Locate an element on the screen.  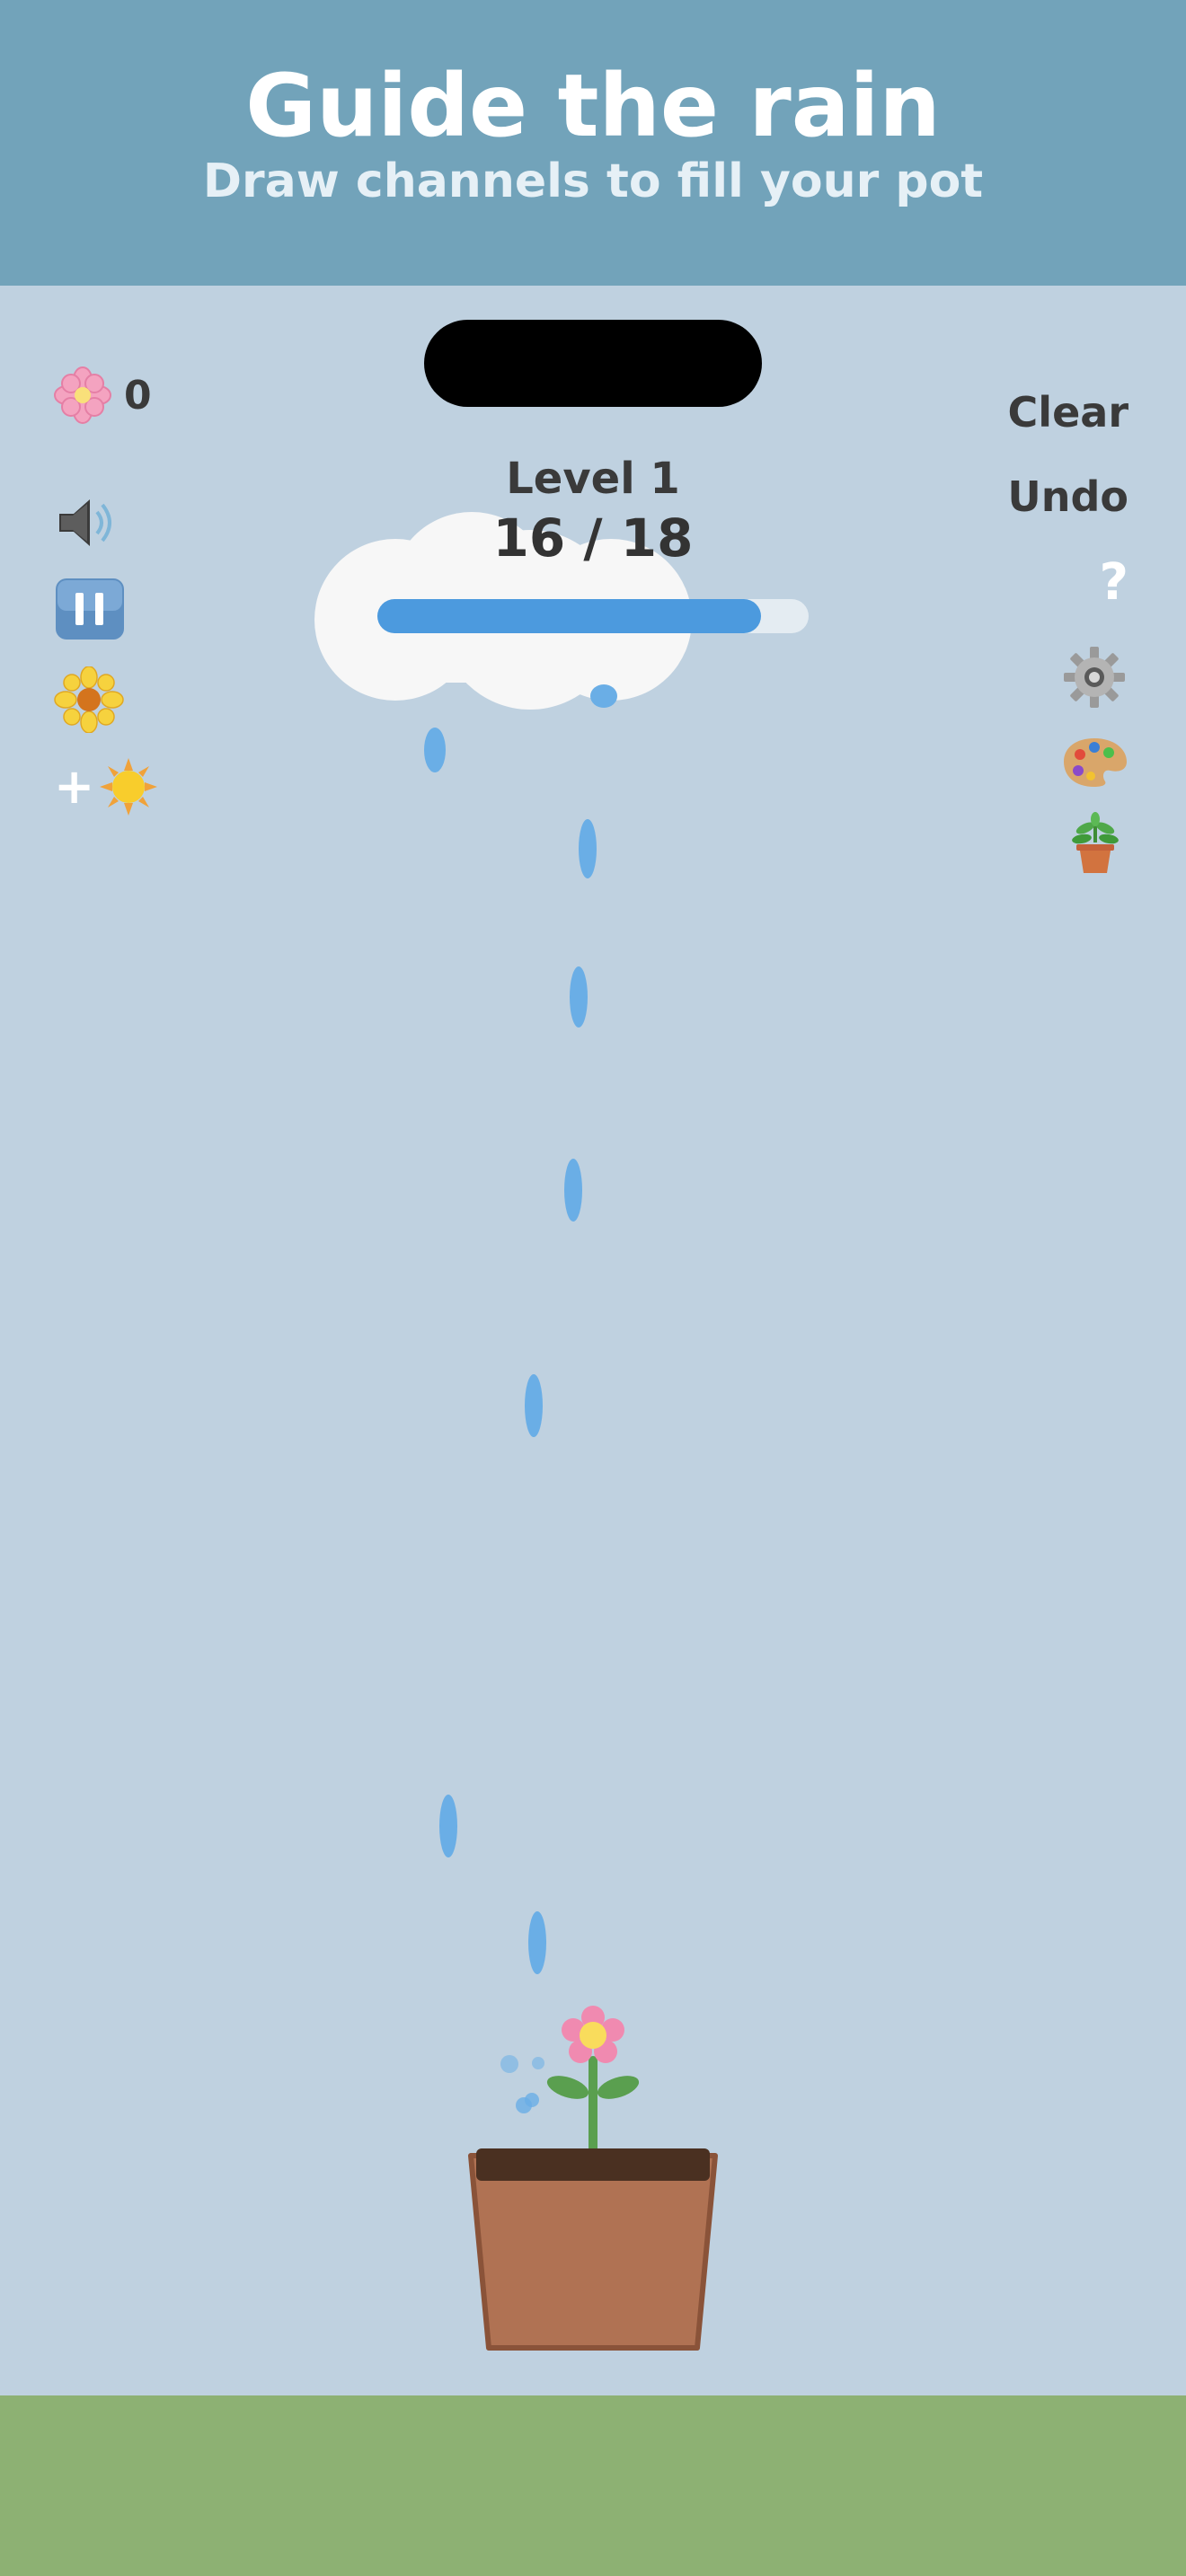
sun-icon is located at coordinates (129, 787).